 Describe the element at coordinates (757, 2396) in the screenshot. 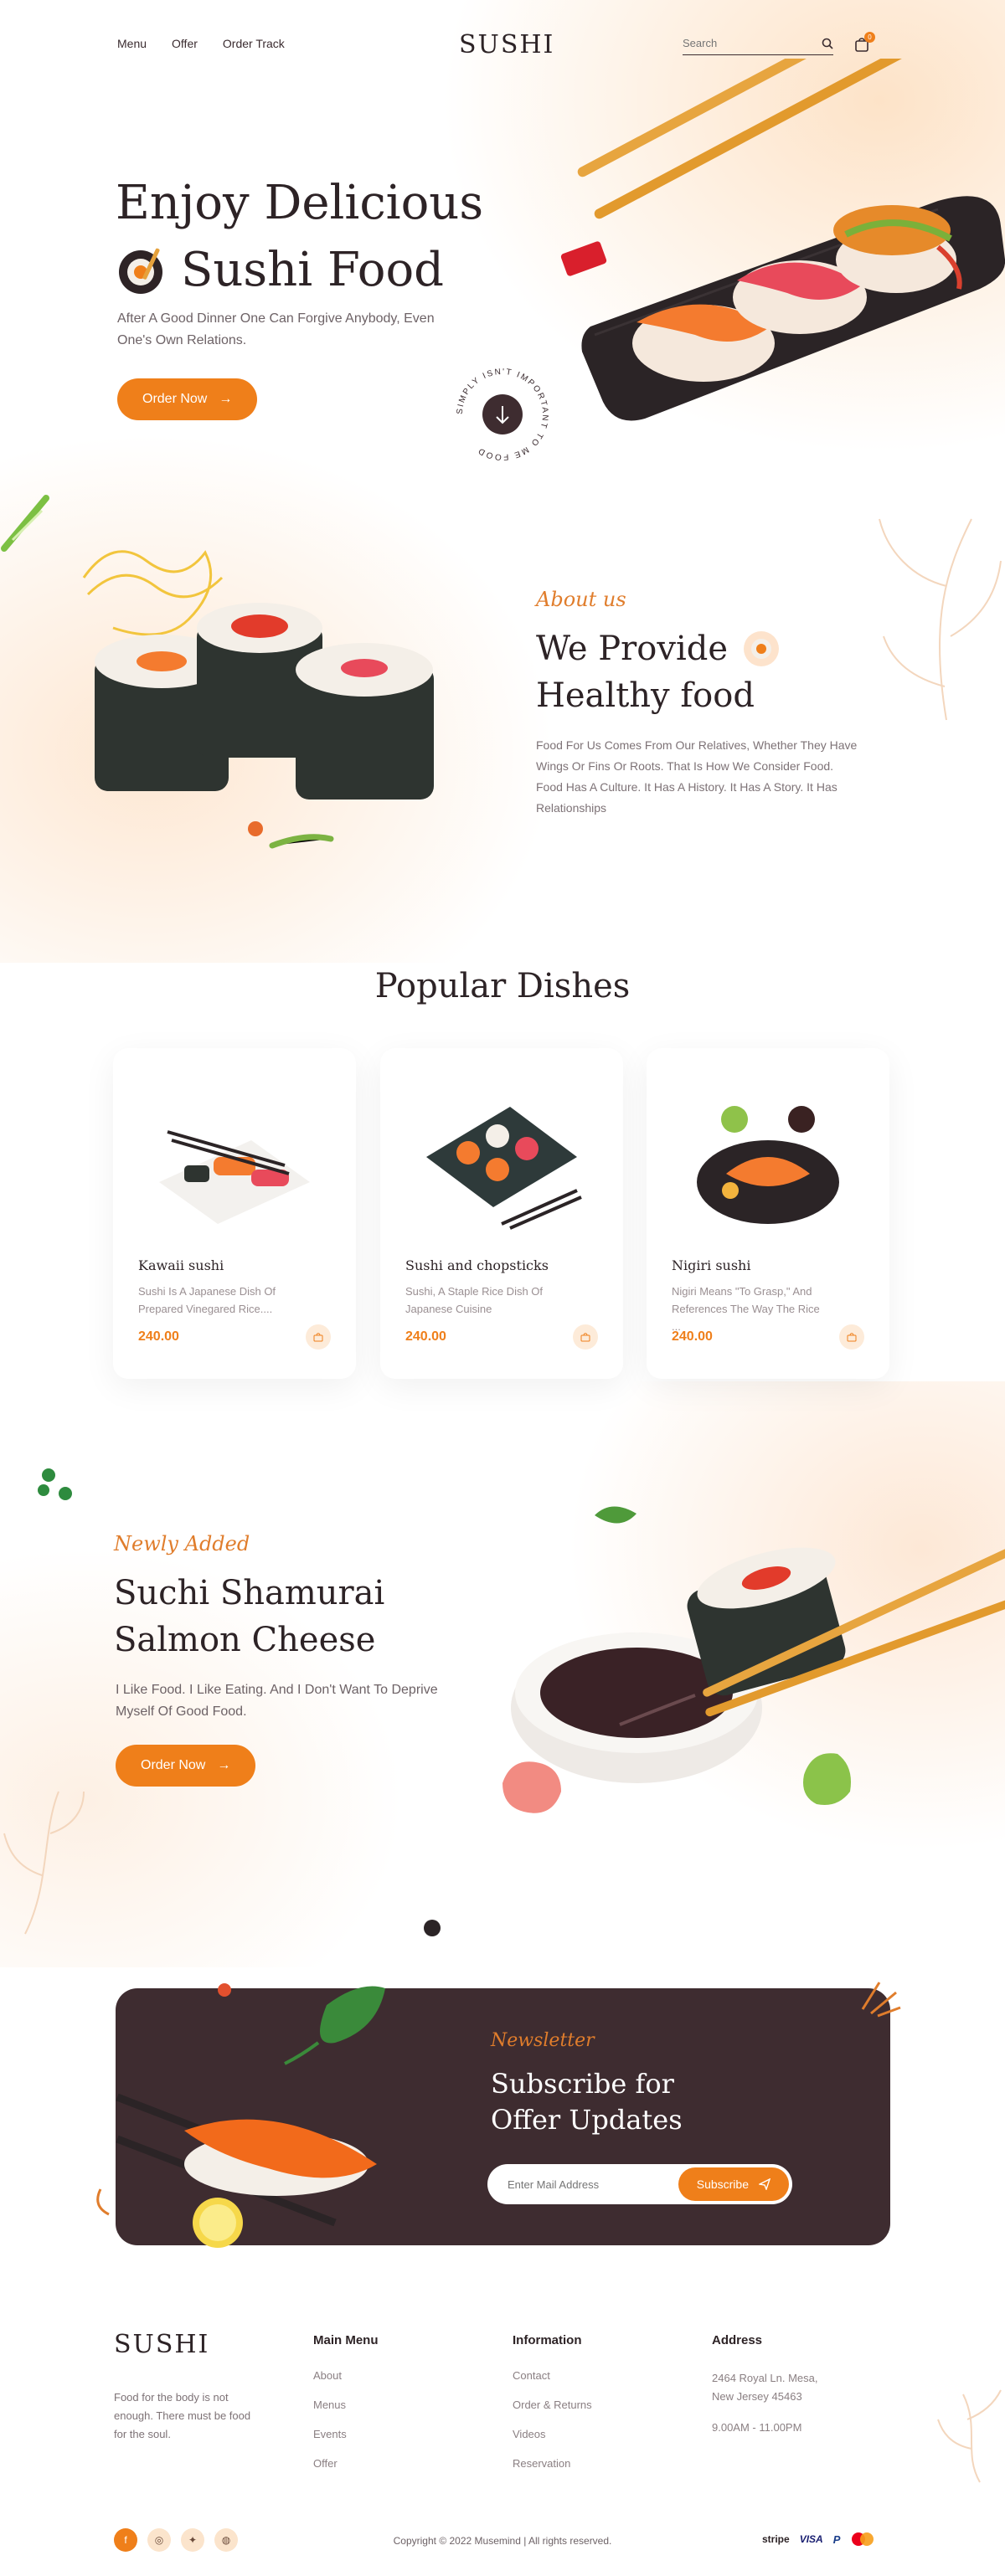

I see `footer-address-line2: New Jersey 45463` at that location.